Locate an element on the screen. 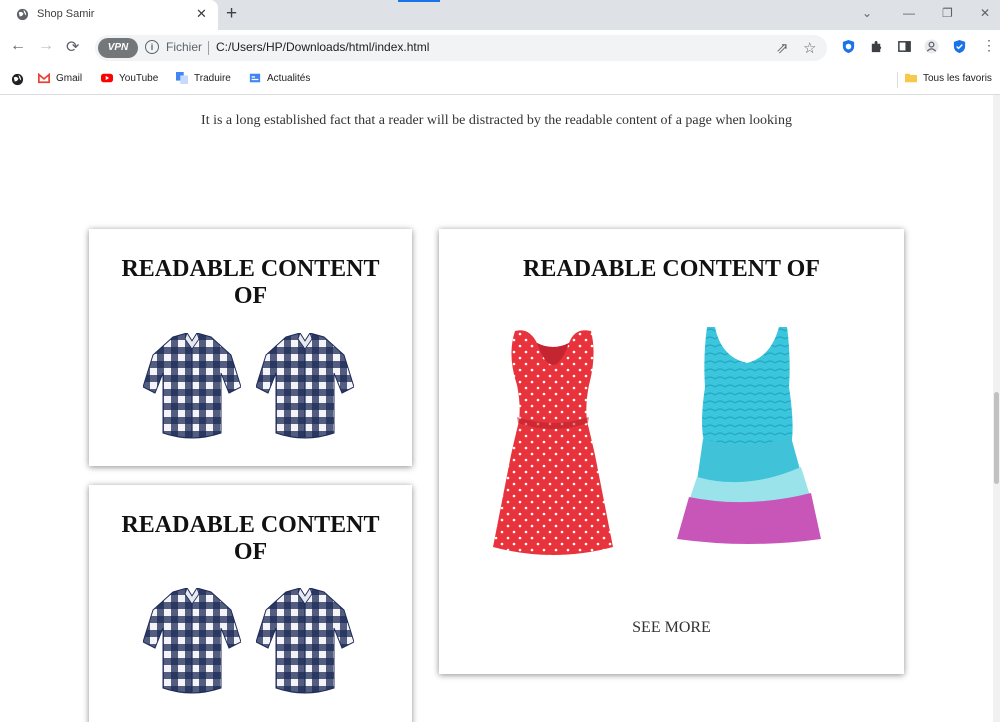 The image size is (1000, 722). bookmark-gmail: Gmail is located at coordinates (60, 78).